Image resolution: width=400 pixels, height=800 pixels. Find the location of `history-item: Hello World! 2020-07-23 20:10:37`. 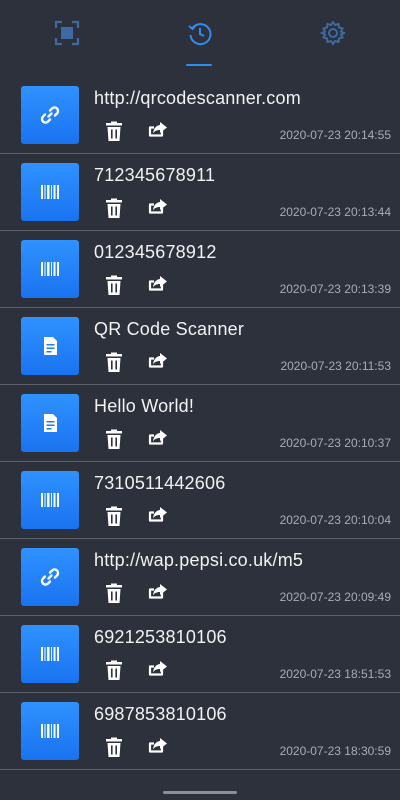

history-item: Hello World! 2020-07-23 20:10:37 is located at coordinates (200, 423).